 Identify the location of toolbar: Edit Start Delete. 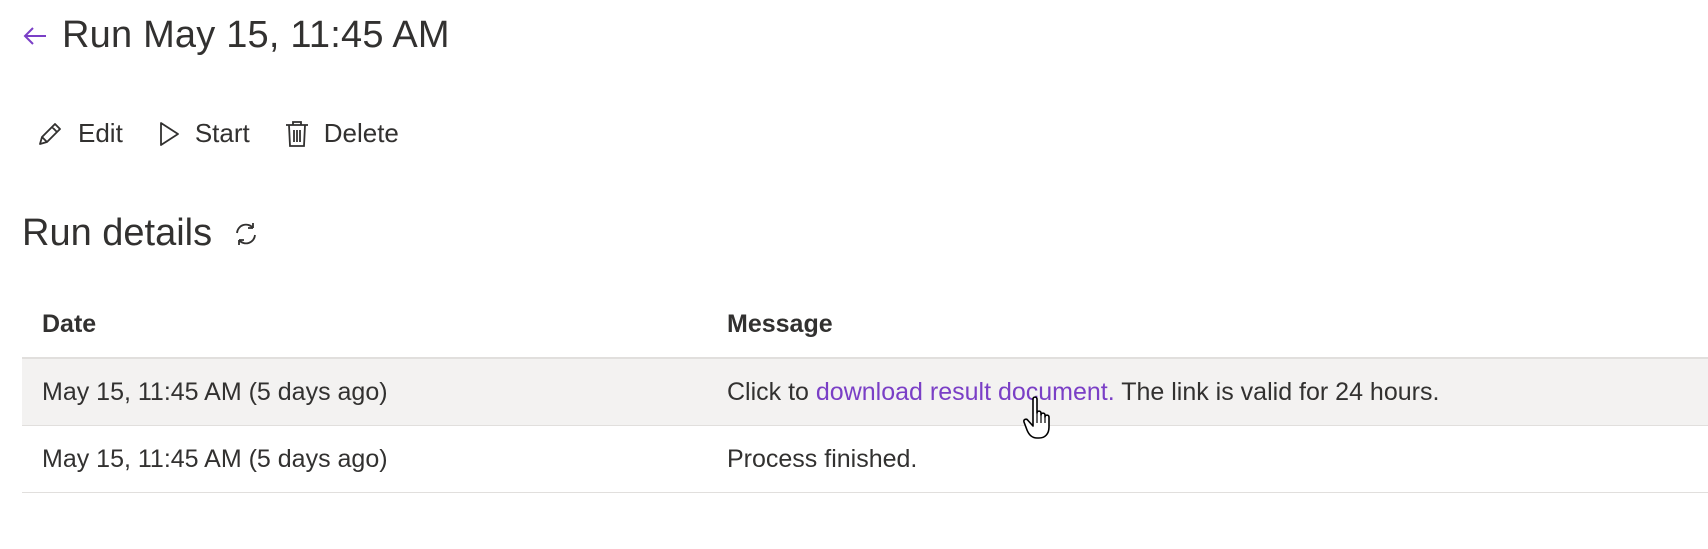
(234, 133).